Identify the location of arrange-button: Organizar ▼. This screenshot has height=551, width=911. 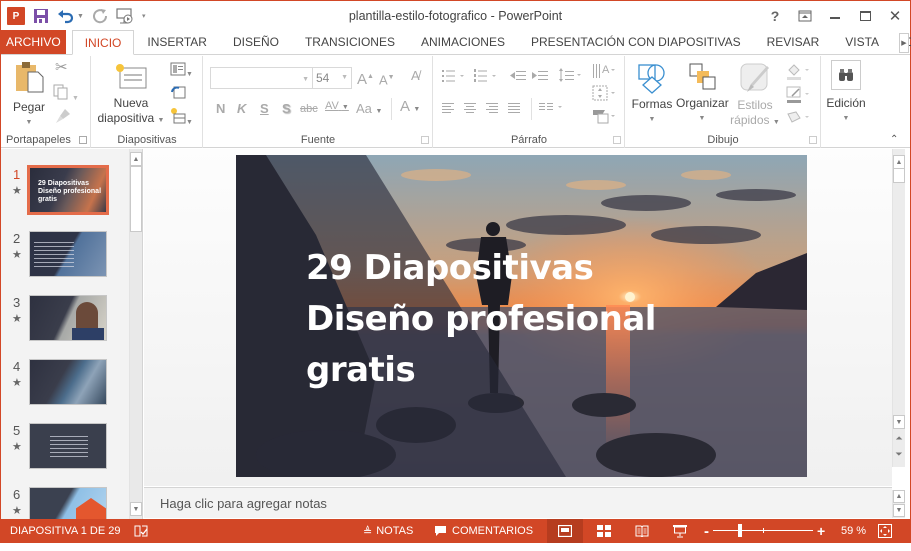
(702, 94).